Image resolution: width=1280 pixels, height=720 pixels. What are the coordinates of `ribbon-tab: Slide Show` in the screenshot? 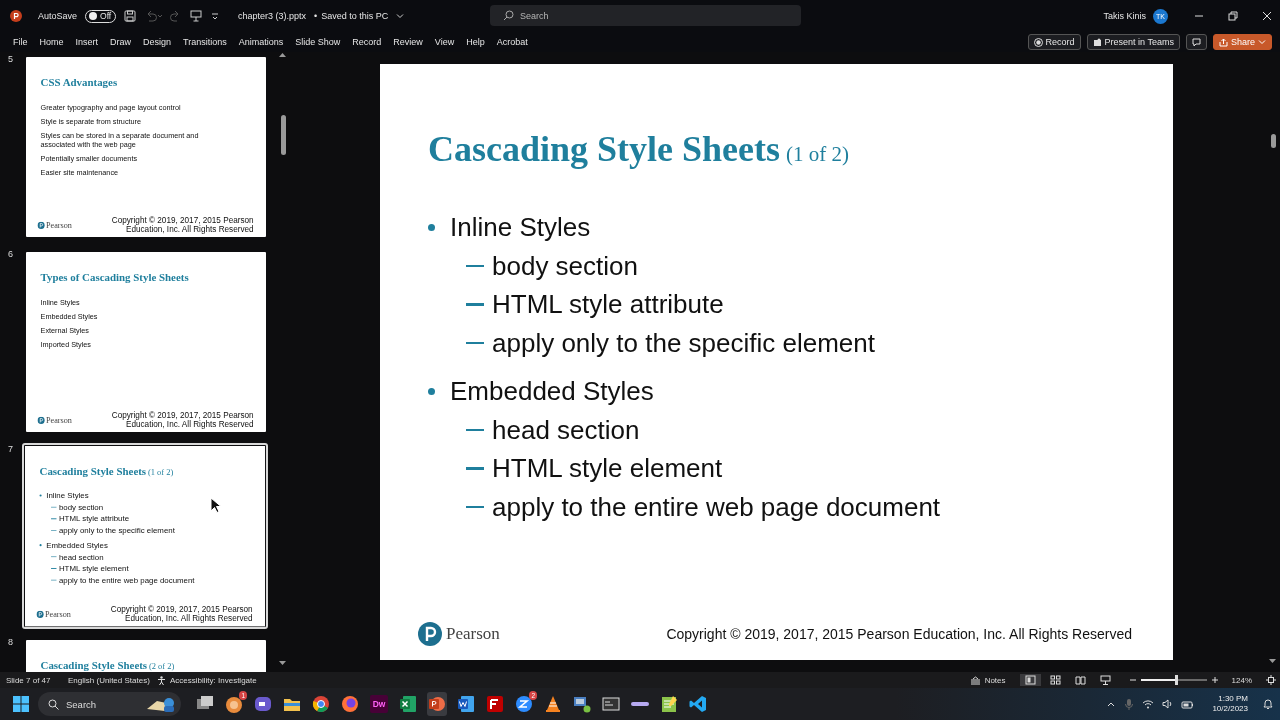 It's located at (318, 42).